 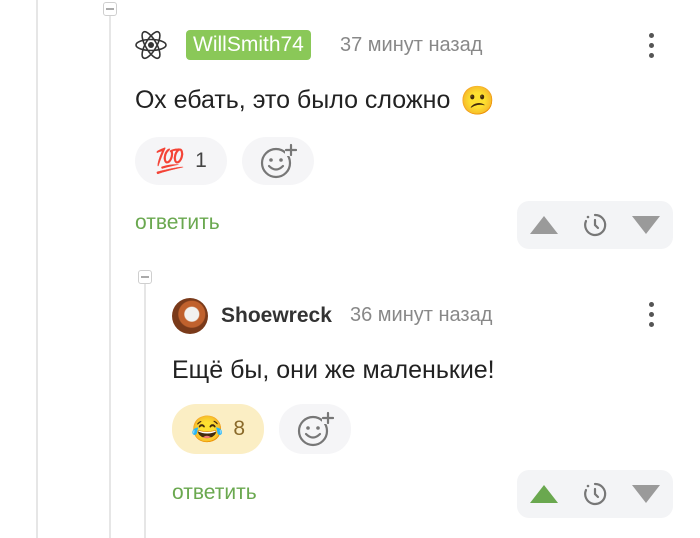 I want to click on reaction-pill: 💯 1, so click(x=181, y=161).